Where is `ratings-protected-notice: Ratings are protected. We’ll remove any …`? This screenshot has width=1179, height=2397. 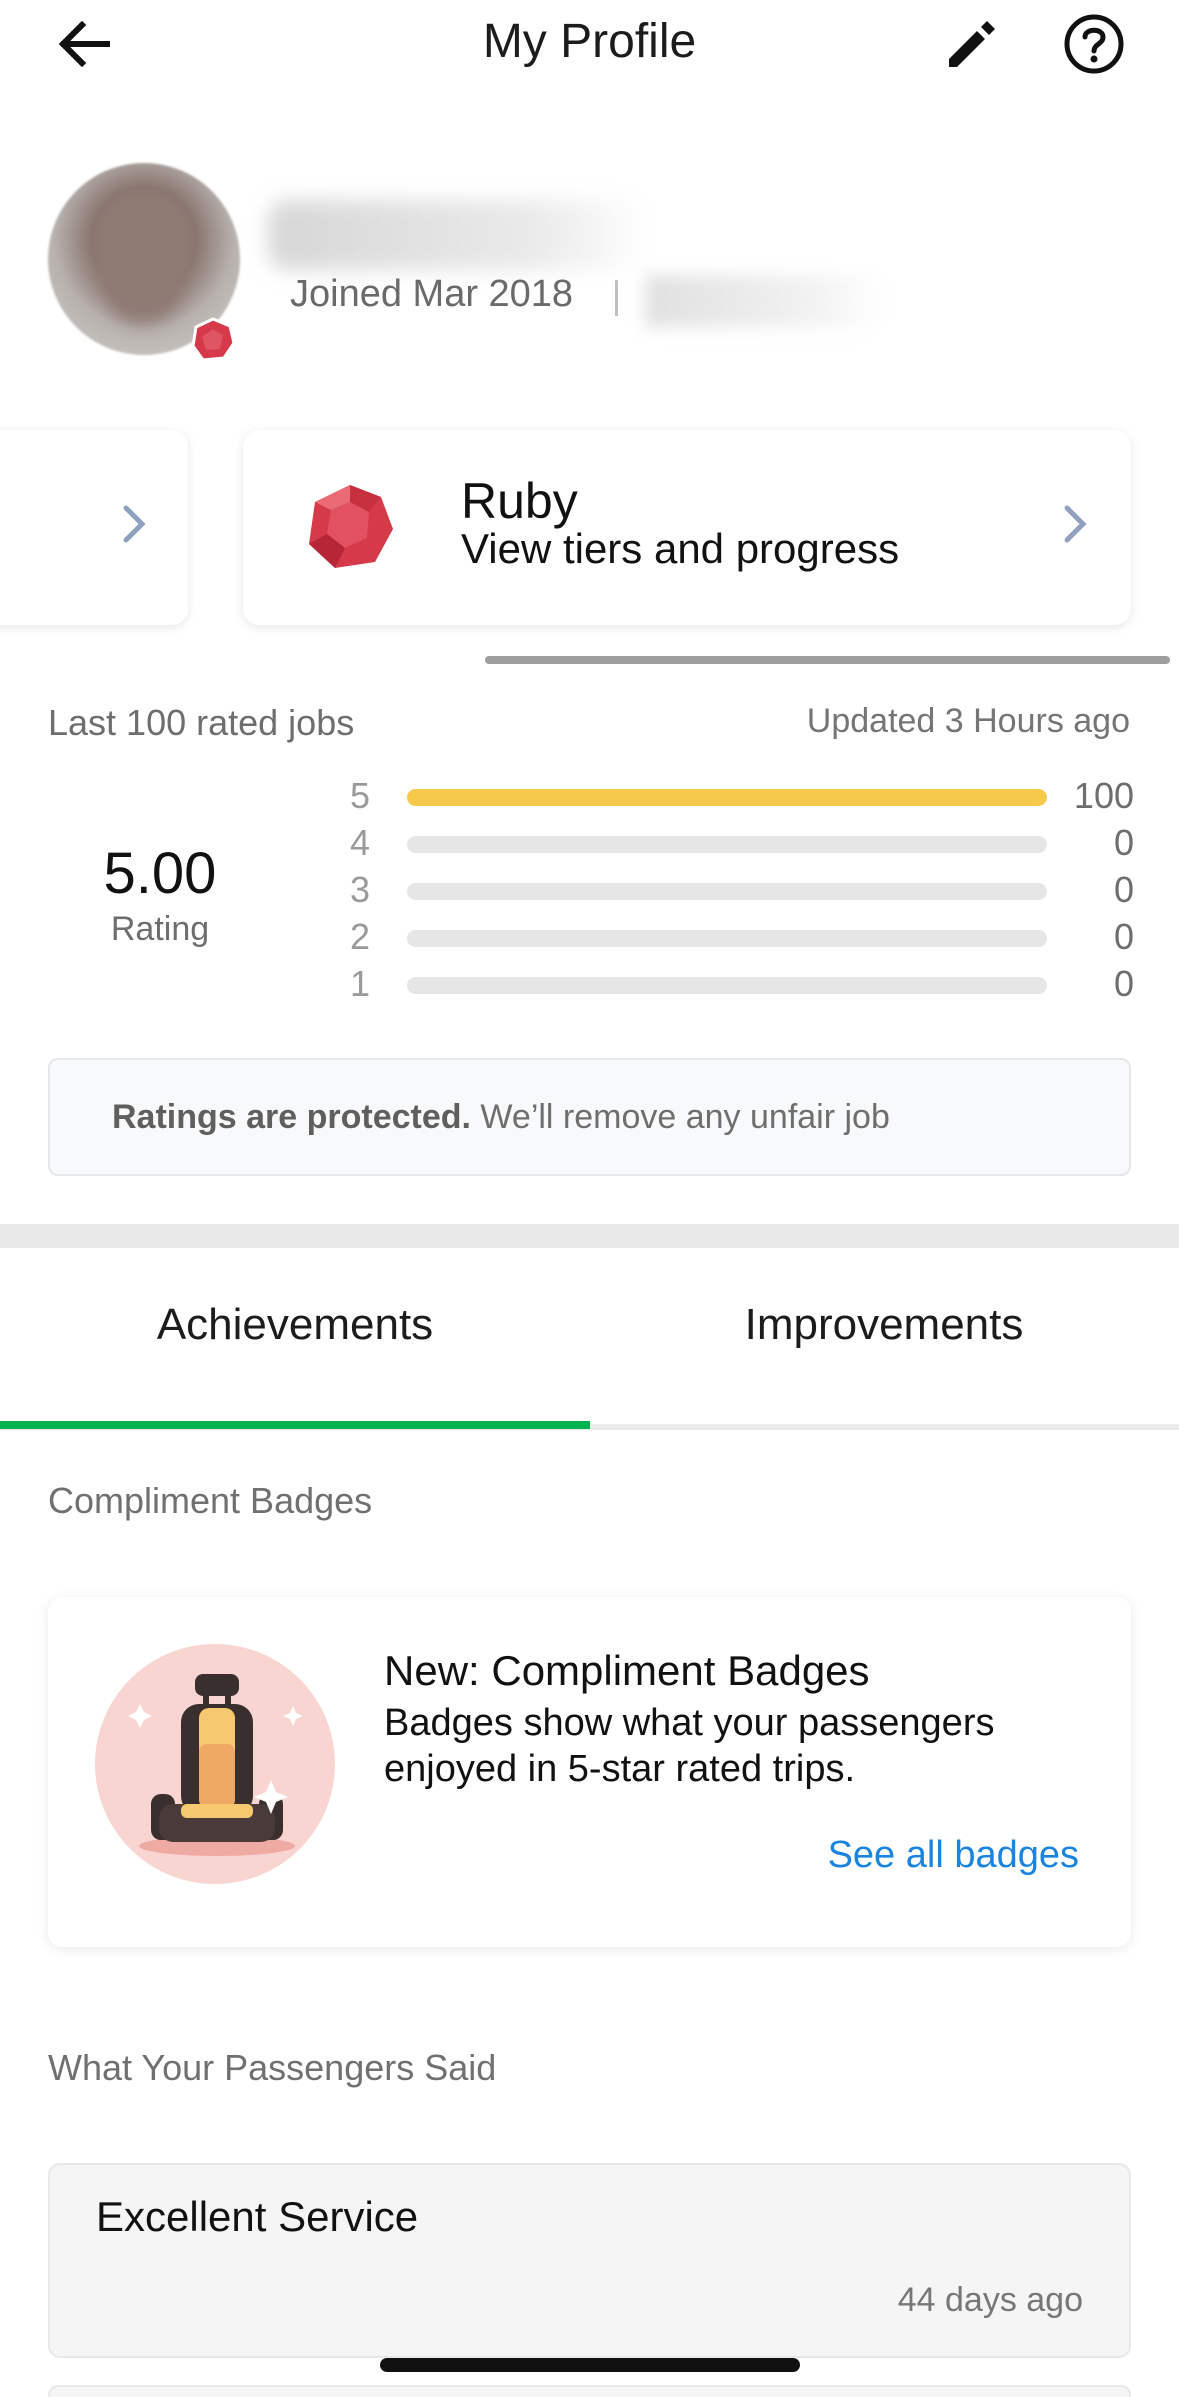
ratings-protected-notice: Ratings are protected. We’ll remove any … is located at coordinates (589, 1117).